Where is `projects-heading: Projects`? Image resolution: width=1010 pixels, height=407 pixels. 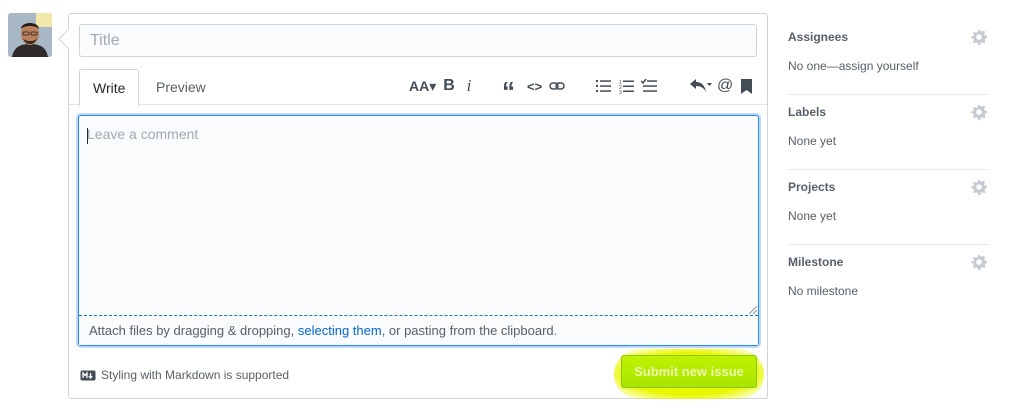
projects-heading: Projects is located at coordinates (812, 187).